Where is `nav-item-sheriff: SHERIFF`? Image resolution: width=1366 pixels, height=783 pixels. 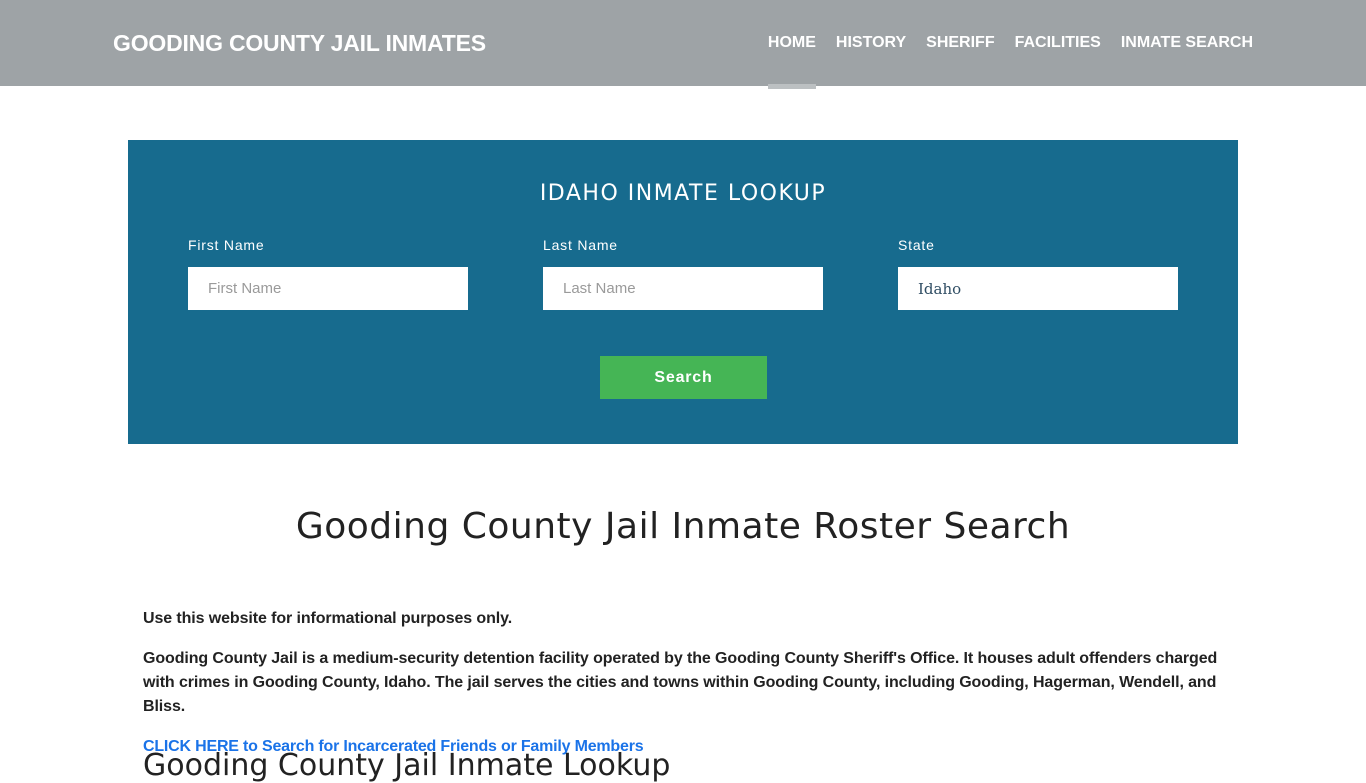
nav-item-sheriff: SHERIFF is located at coordinates (960, 43).